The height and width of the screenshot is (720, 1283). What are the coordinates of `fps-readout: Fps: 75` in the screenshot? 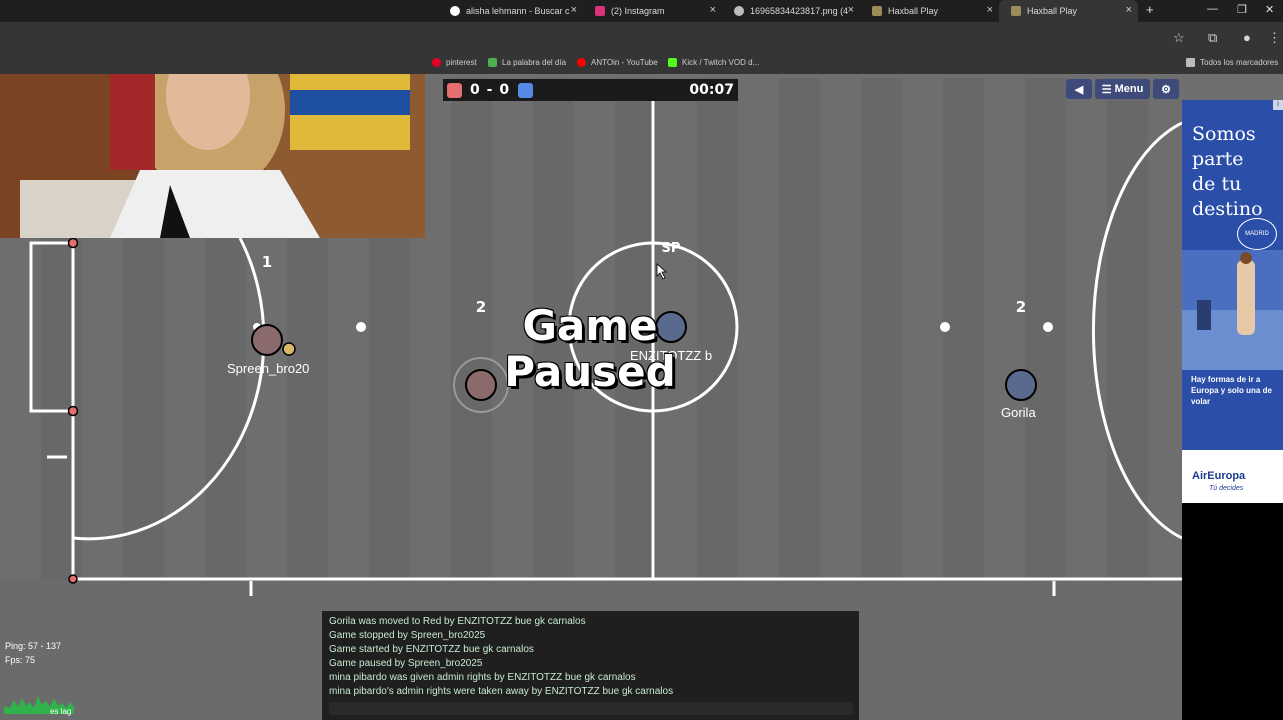 It's located at (20, 660).